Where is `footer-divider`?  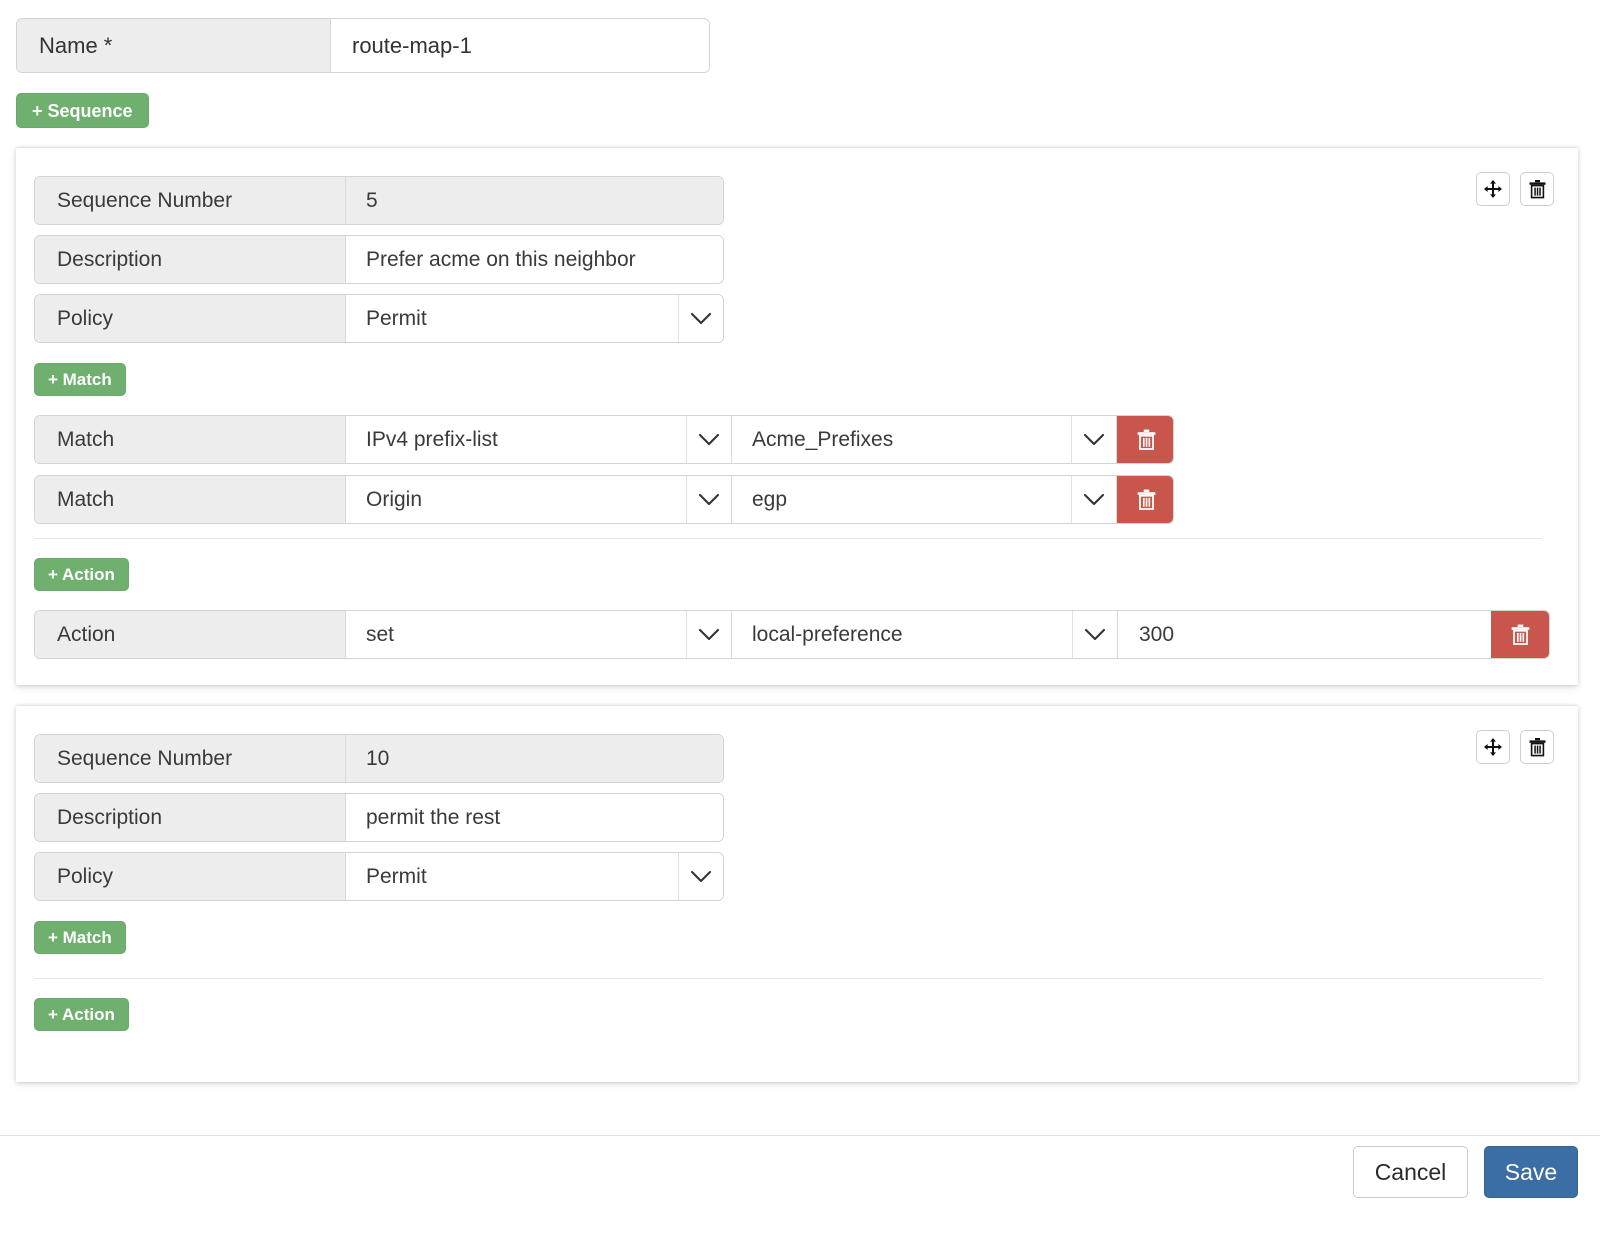
footer-divider is located at coordinates (800, 1135).